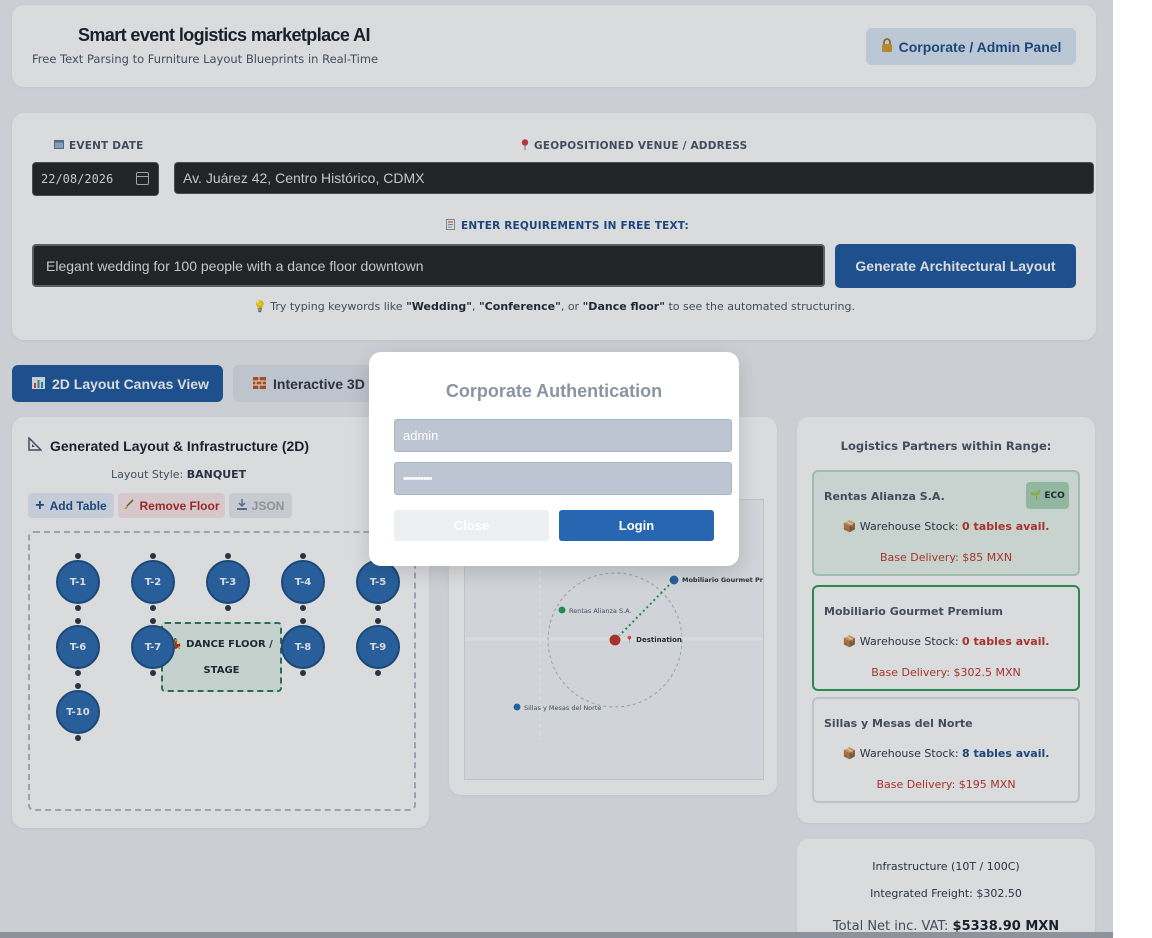 The image size is (1152, 938). What do you see at coordinates (471, 525) in the screenshot?
I see `close-button: Close` at bounding box center [471, 525].